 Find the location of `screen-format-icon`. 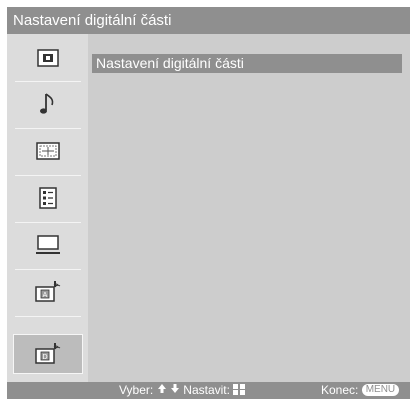

screen-format-icon is located at coordinates (48, 151).